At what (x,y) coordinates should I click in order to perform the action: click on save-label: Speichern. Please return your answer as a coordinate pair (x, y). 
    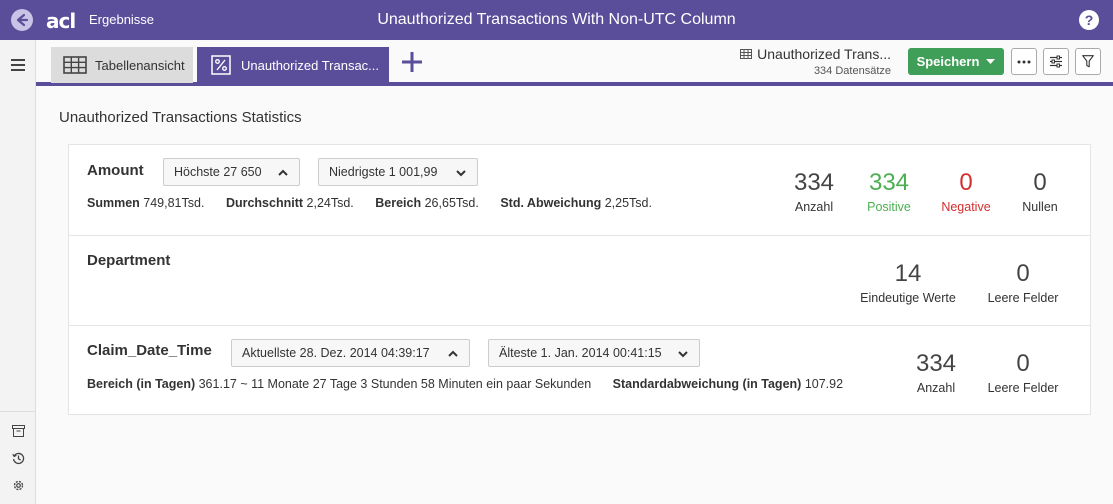
    Looking at the image, I should click on (948, 61).